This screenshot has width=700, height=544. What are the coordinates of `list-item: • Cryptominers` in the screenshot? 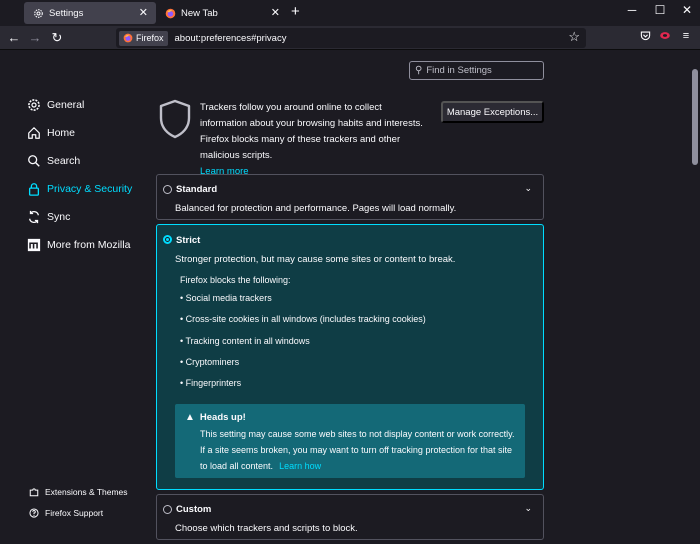 It's located at (210, 362).